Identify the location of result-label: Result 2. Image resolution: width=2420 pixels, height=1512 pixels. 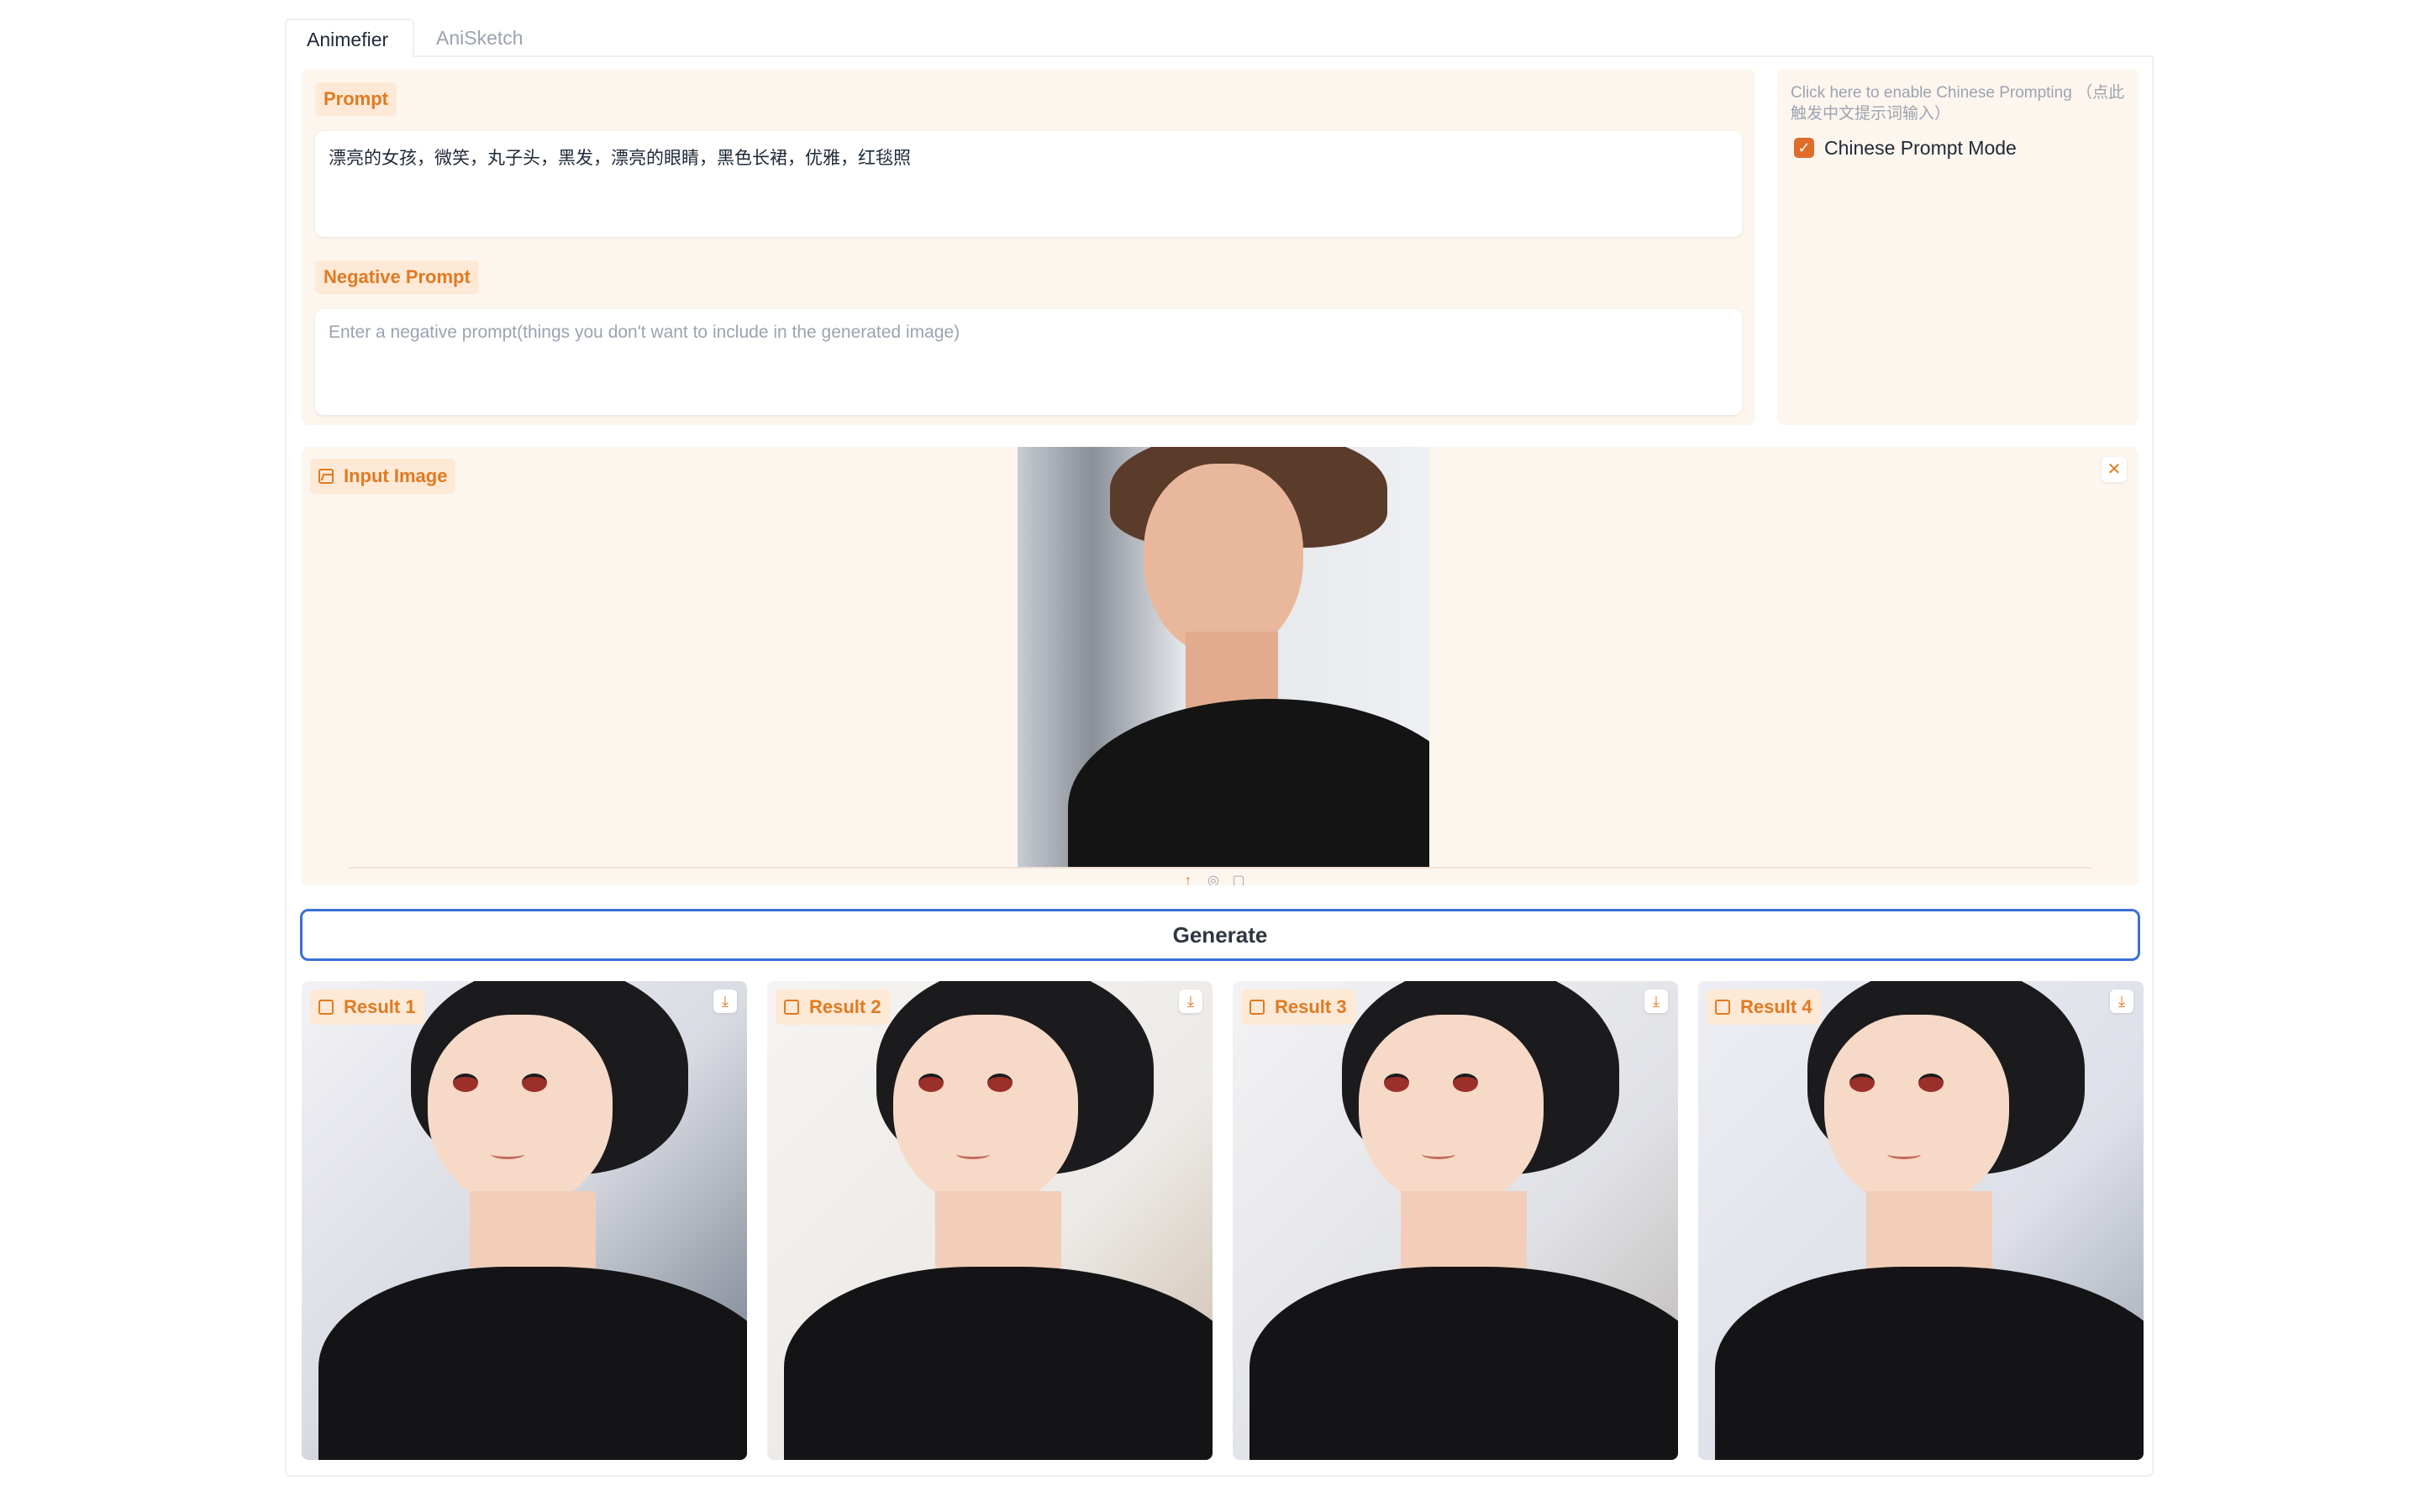
(833, 1007).